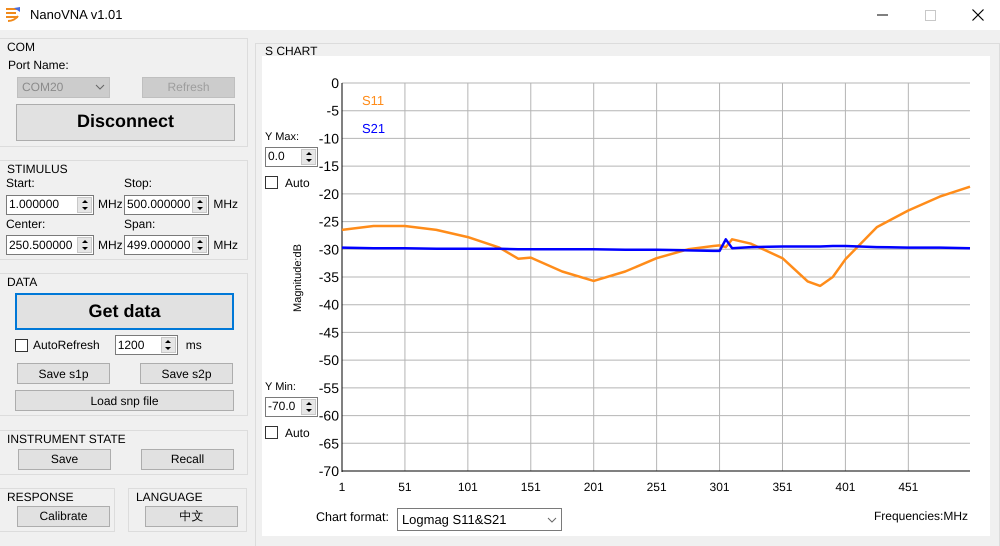  What do you see at coordinates (882, 15) in the screenshot?
I see `minimize-icon` at bounding box center [882, 15].